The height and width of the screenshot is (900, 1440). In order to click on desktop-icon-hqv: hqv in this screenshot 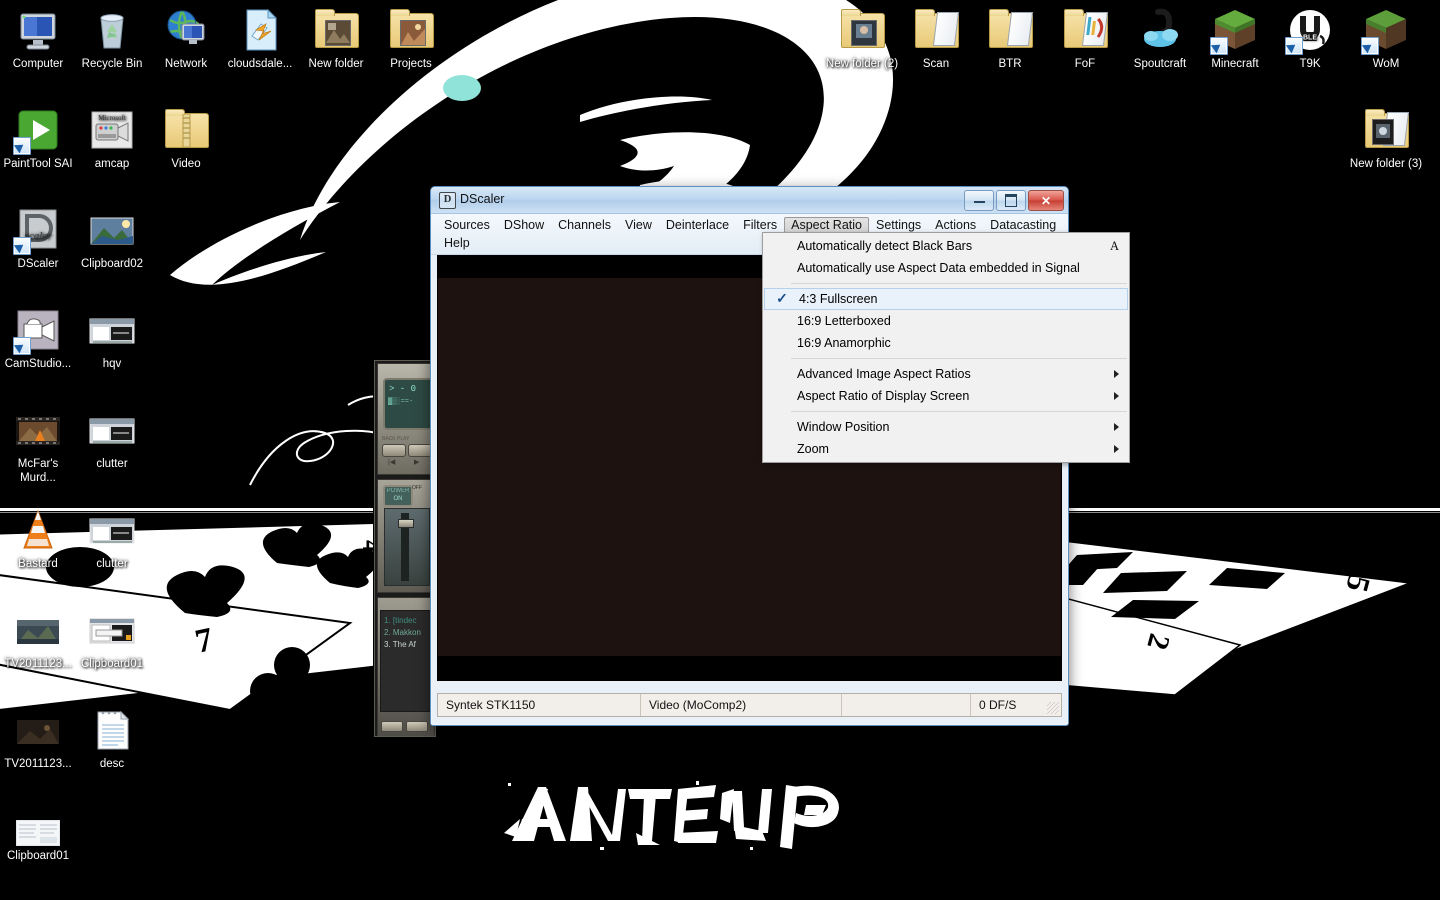, I will do `click(112, 339)`.